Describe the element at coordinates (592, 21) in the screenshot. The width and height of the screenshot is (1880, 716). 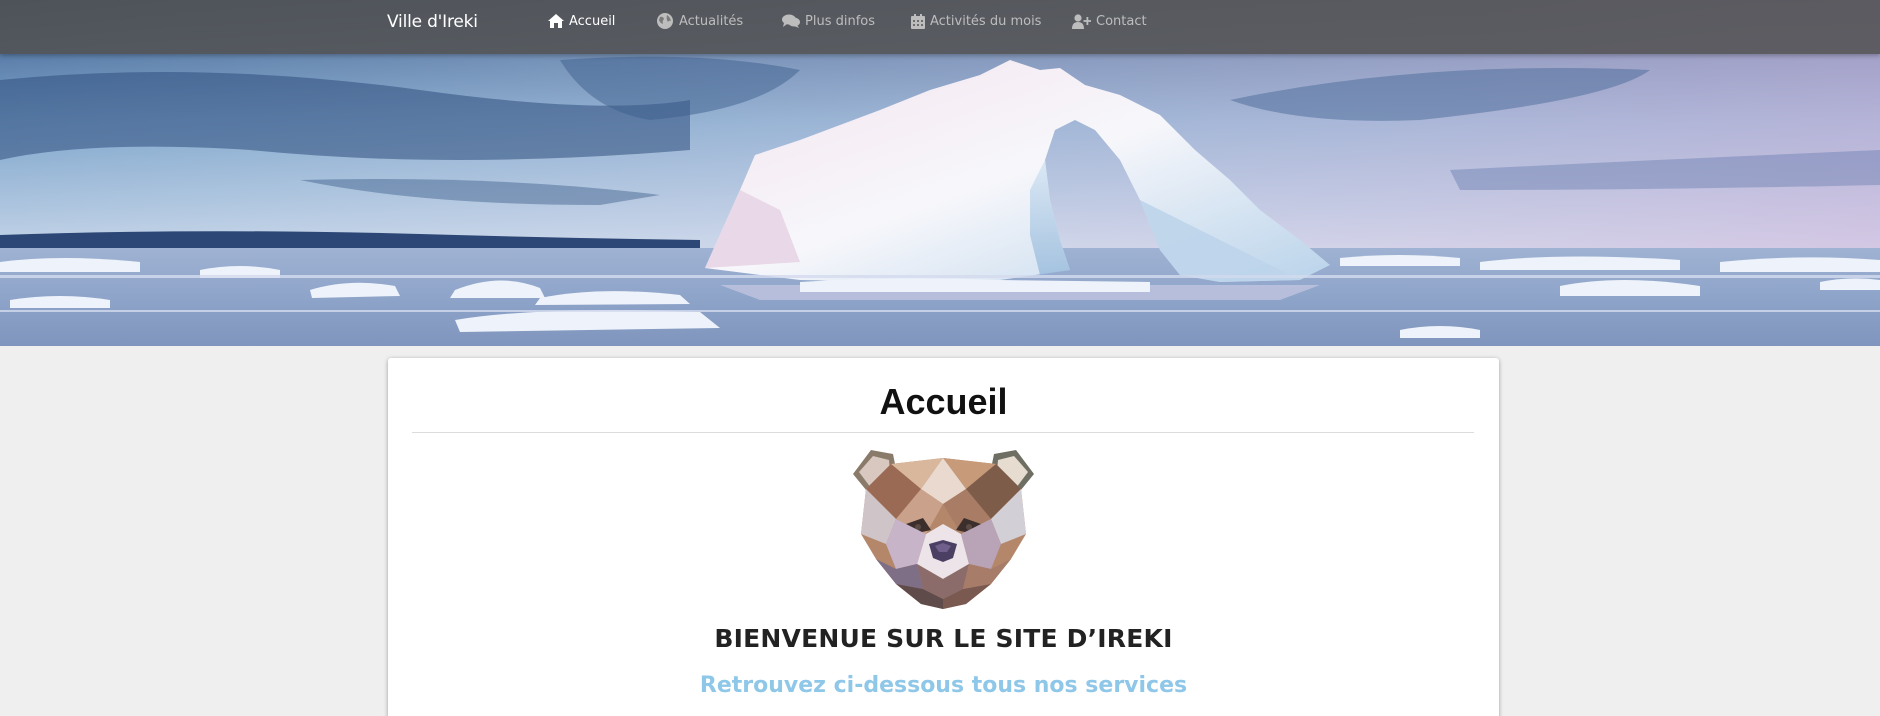
I see `nav-label-accueil: Accueil` at that location.